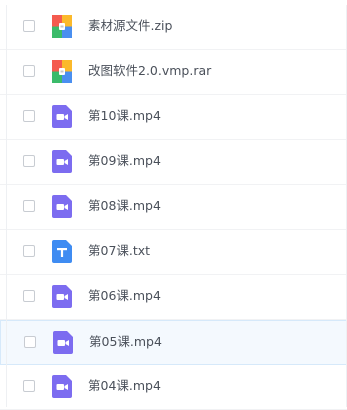 Image resolution: width=347 pixels, height=410 pixels. What do you see at coordinates (119, 251) in the screenshot?
I see `file-name: 第07课.txt` at bounding box center [119, 251].